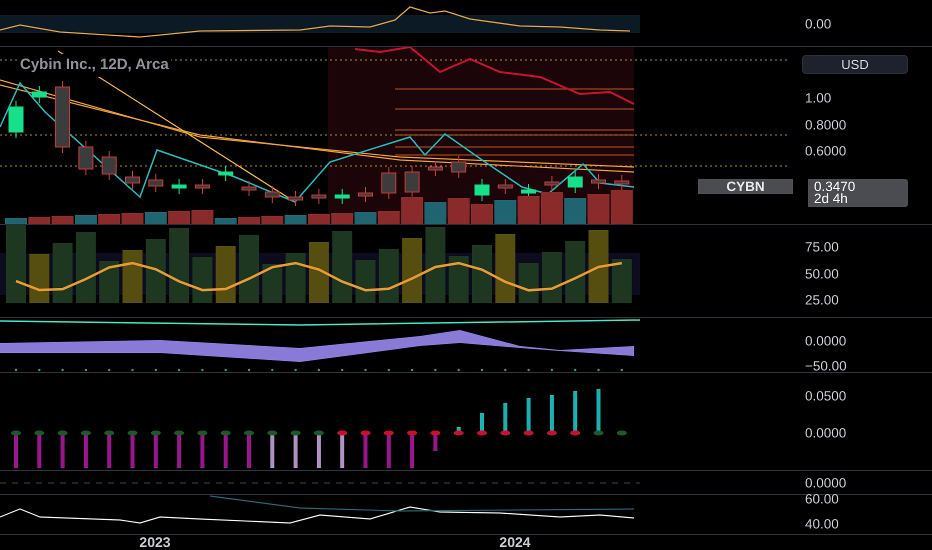  What do you see at coordinates (855, 64) in the screenshot?
I see `currency-button: USD` at bounding box center [855, 64].